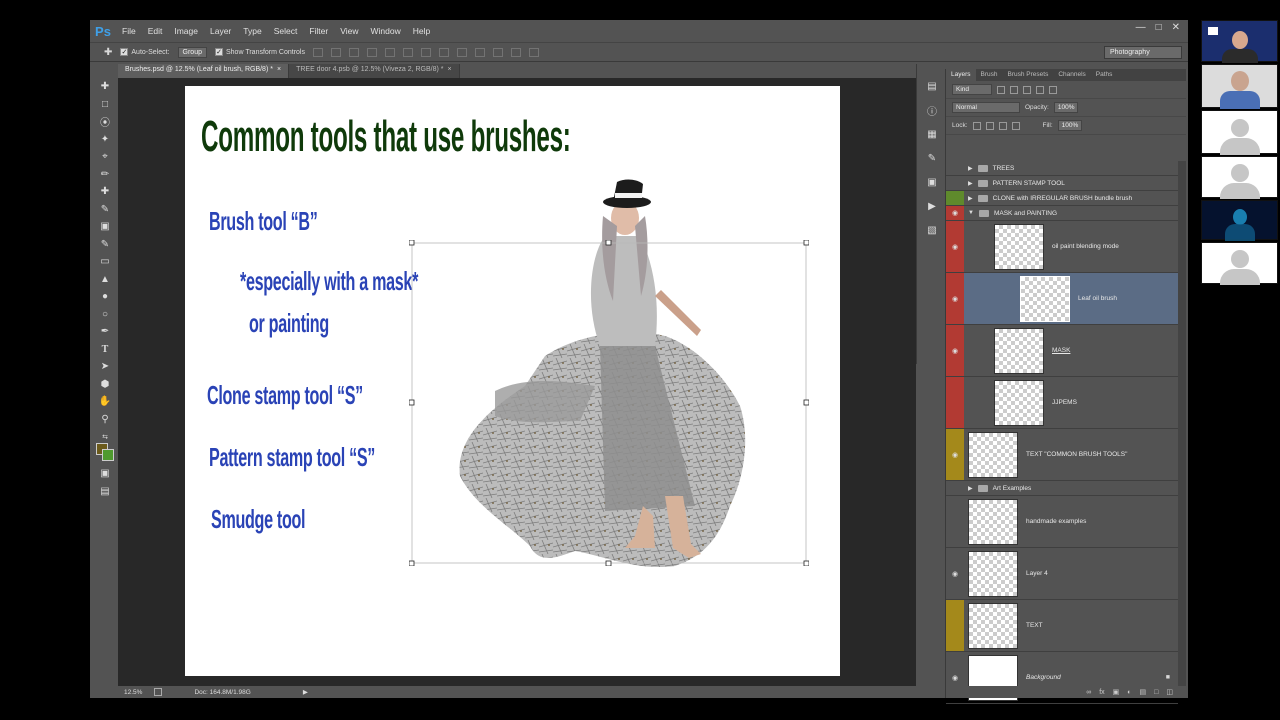 The image size is (1280, 720). I want to click on tab-layers: Layers, so click(961, 75).